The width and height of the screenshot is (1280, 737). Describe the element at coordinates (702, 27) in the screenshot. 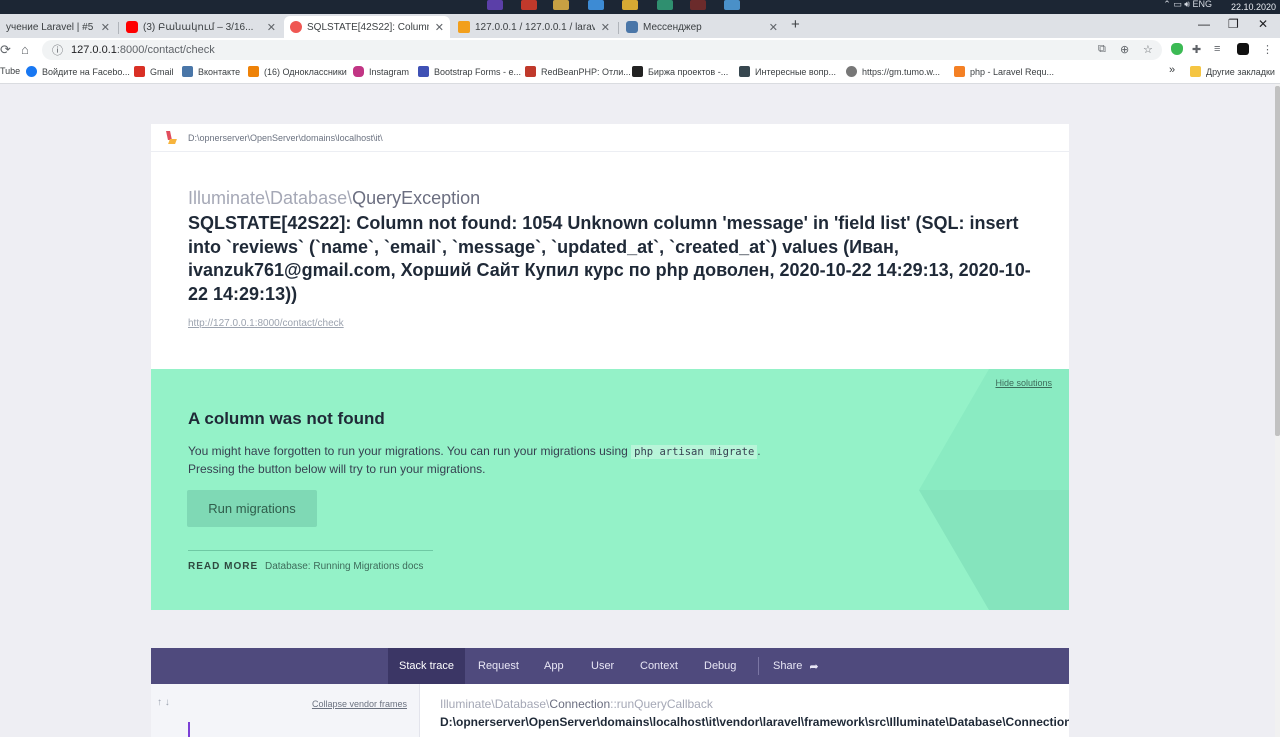

I see `browser-tab: Мессенджер ✕` at that location.